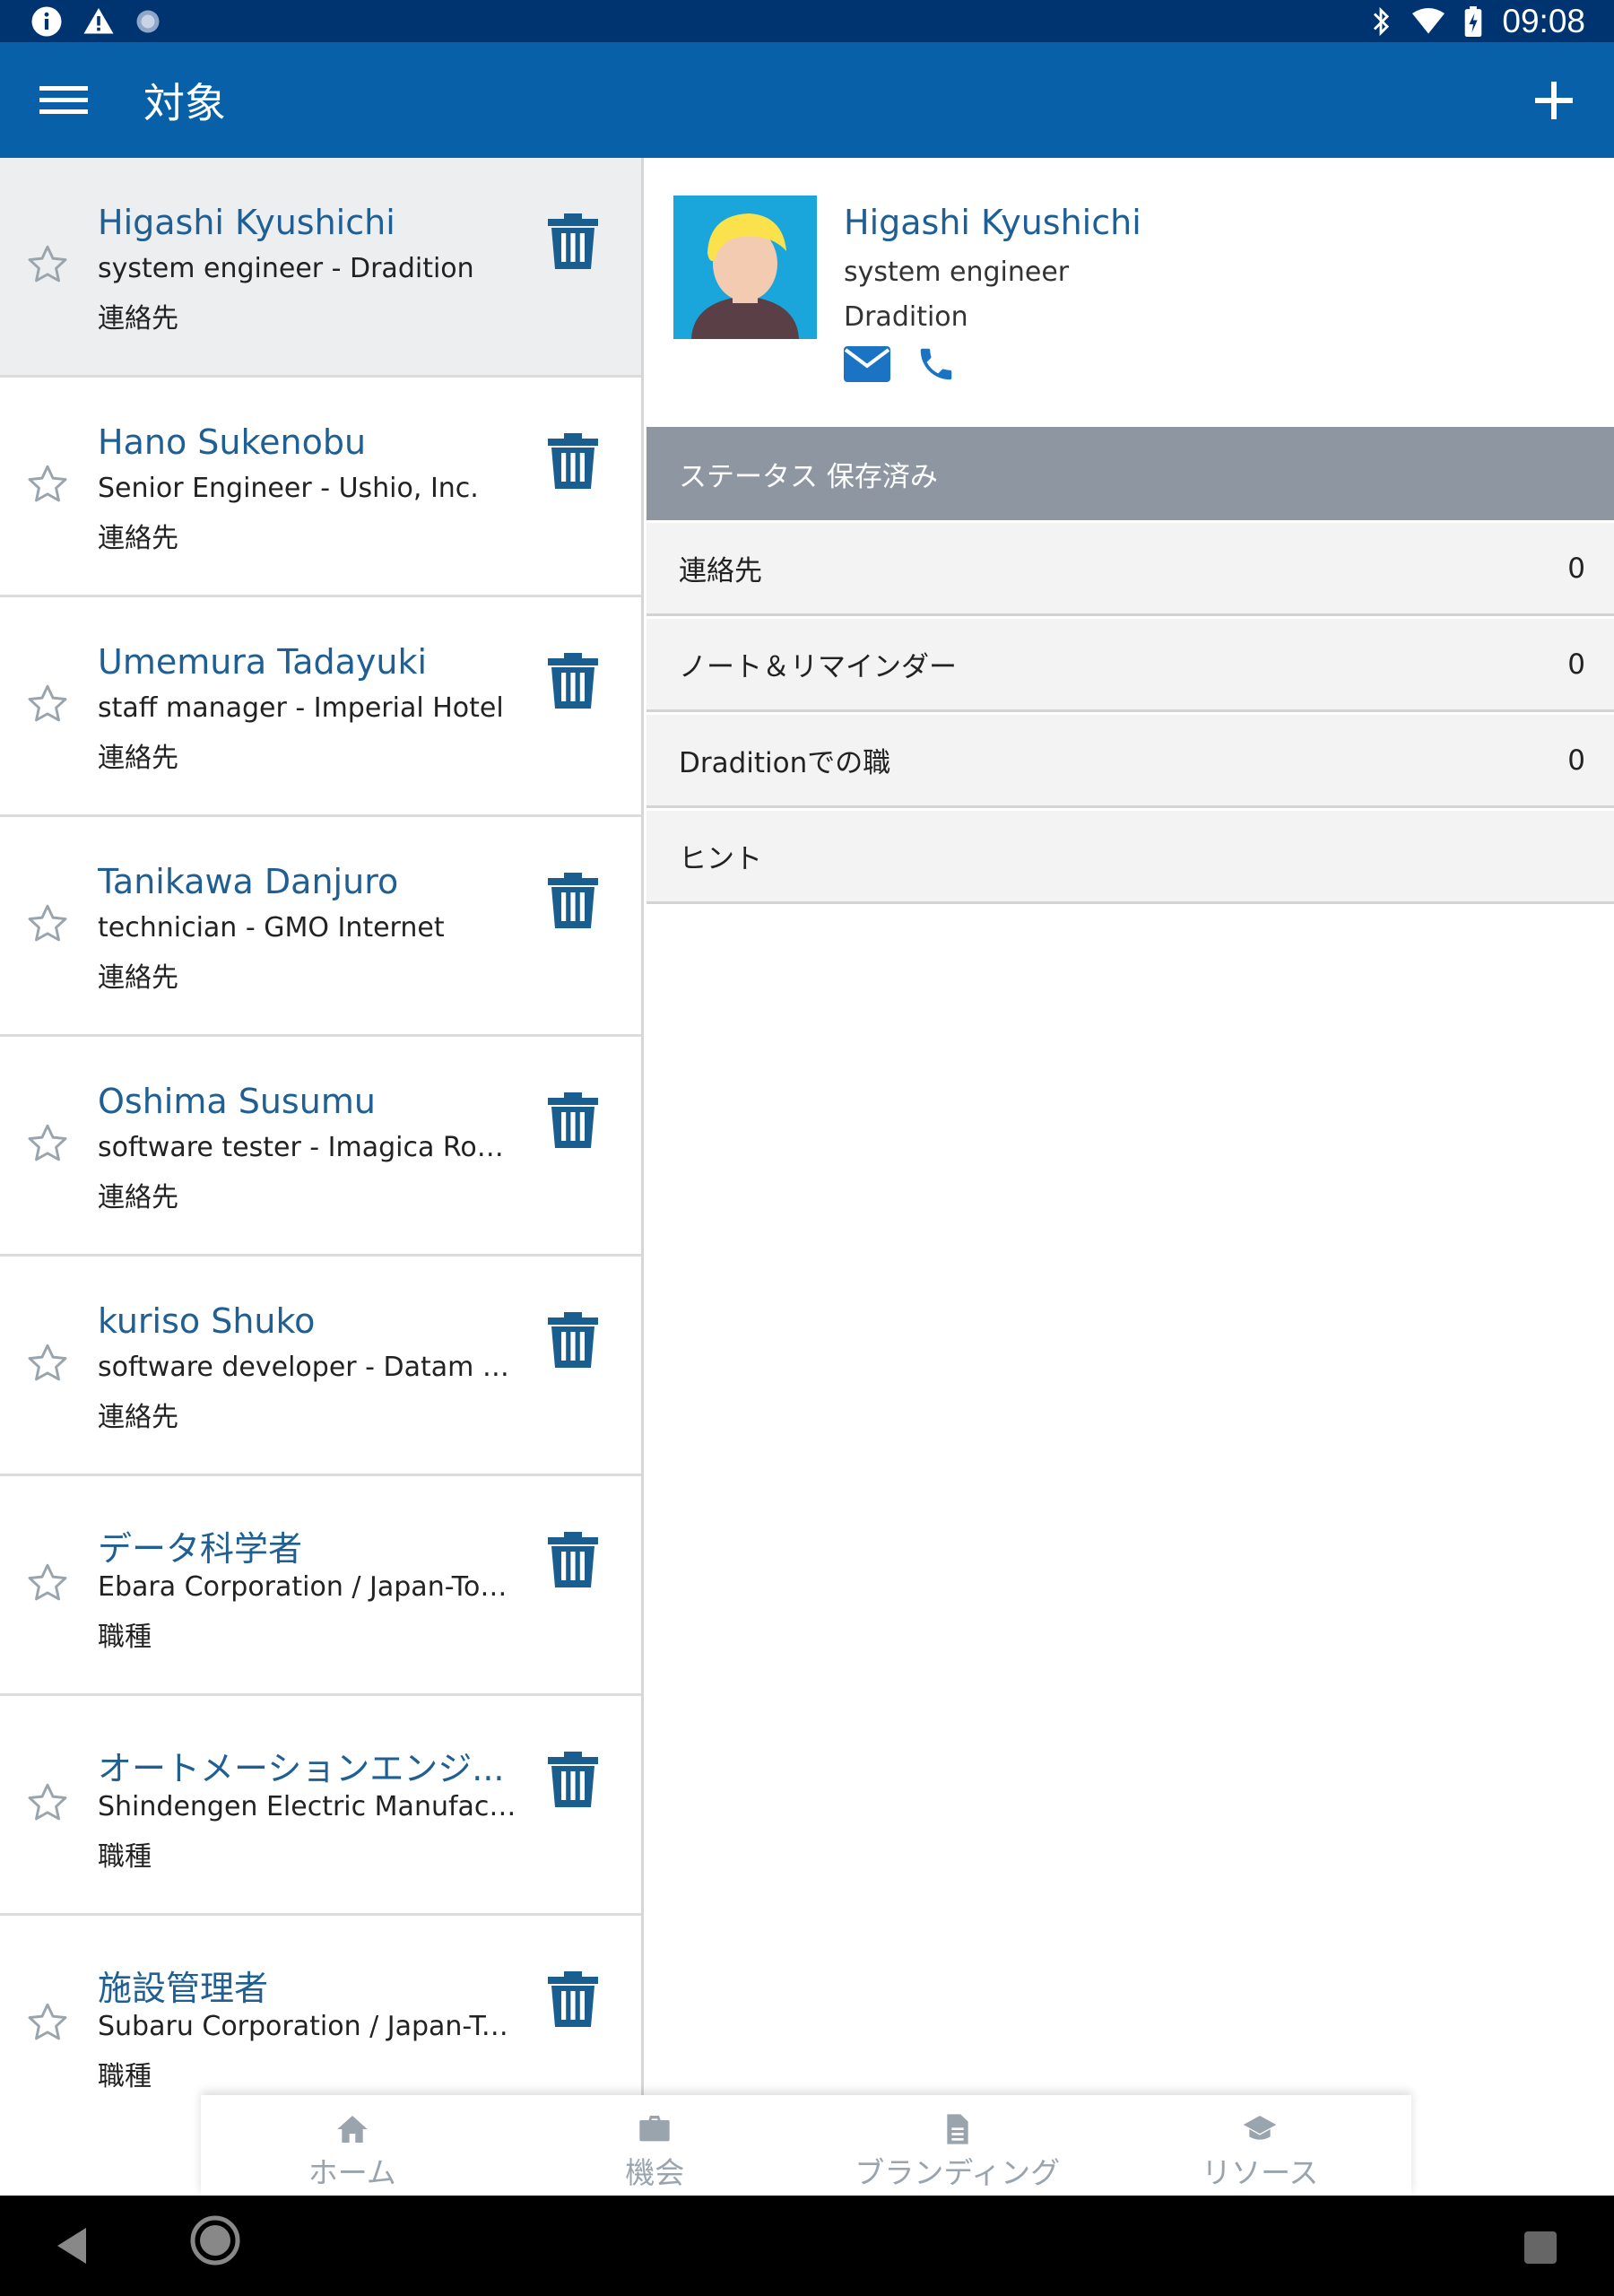 The height and width of the screenshot is (2296, 1614). I want to click on notes-reminders-row: ノート＆リマインダー 0, so click(1130, 665).